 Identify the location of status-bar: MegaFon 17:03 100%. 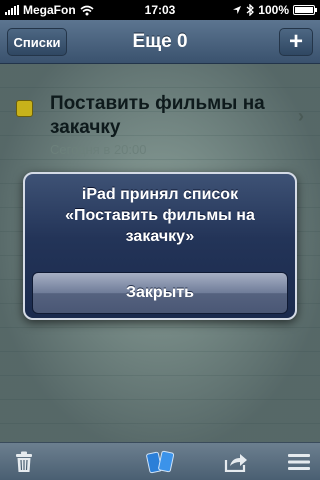
(160, 10).